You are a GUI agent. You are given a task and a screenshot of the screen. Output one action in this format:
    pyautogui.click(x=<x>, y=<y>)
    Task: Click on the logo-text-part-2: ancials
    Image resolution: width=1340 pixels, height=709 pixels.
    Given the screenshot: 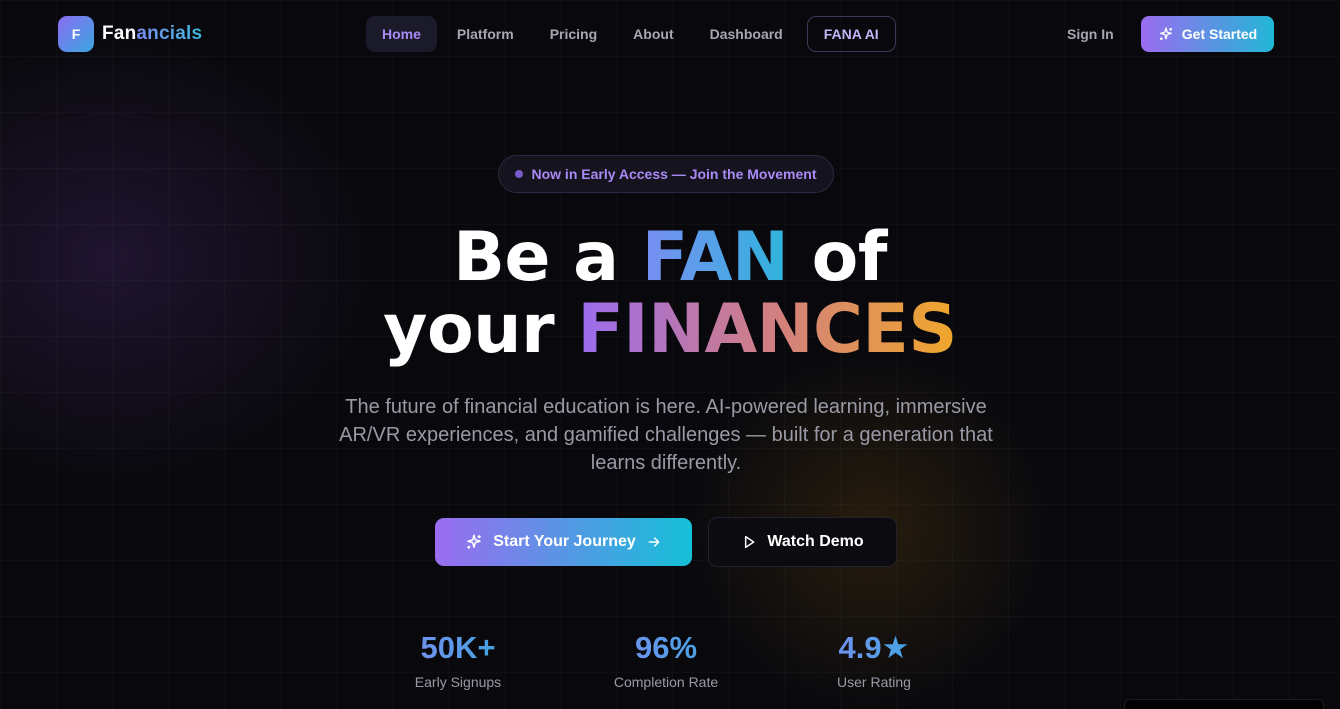 What is the action you would take?
    pyautogui.click(x=169, y=33)
    